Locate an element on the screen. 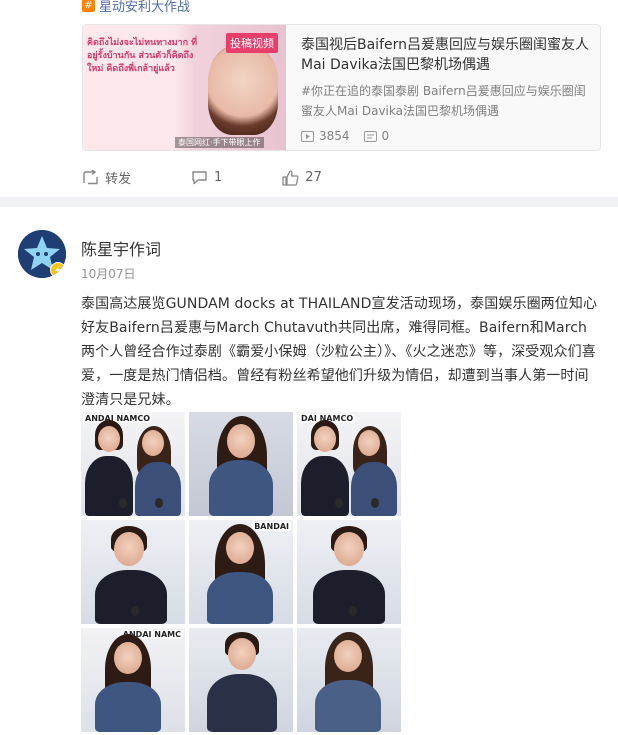  like-button: 27 is located at coordinates (302, 177).